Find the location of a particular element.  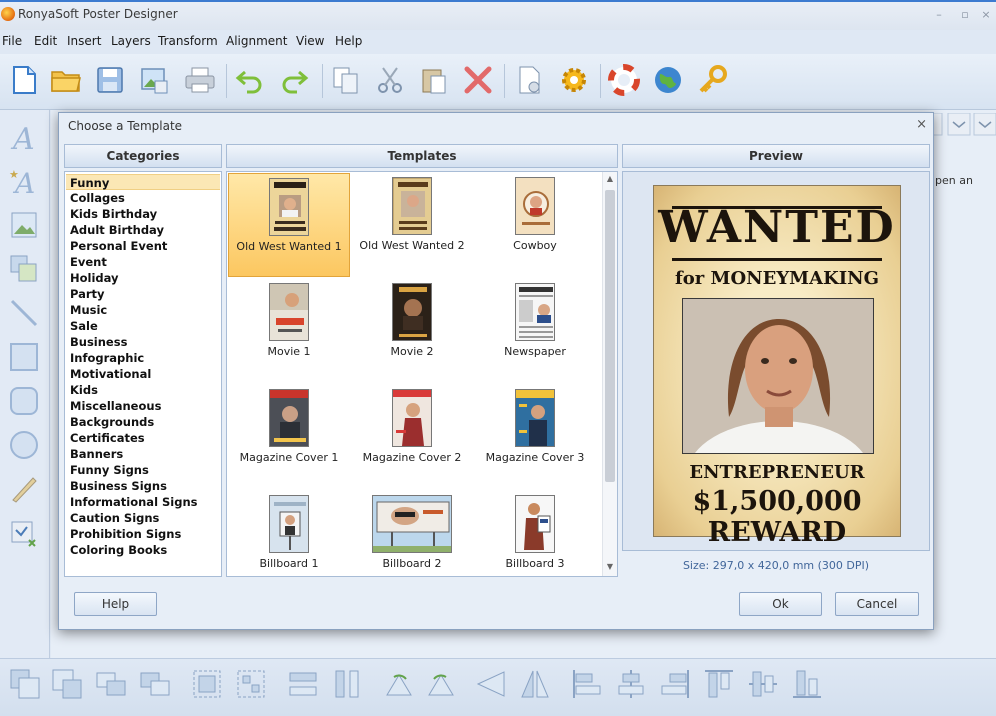

delete-button is located at coordinates (478, 80).